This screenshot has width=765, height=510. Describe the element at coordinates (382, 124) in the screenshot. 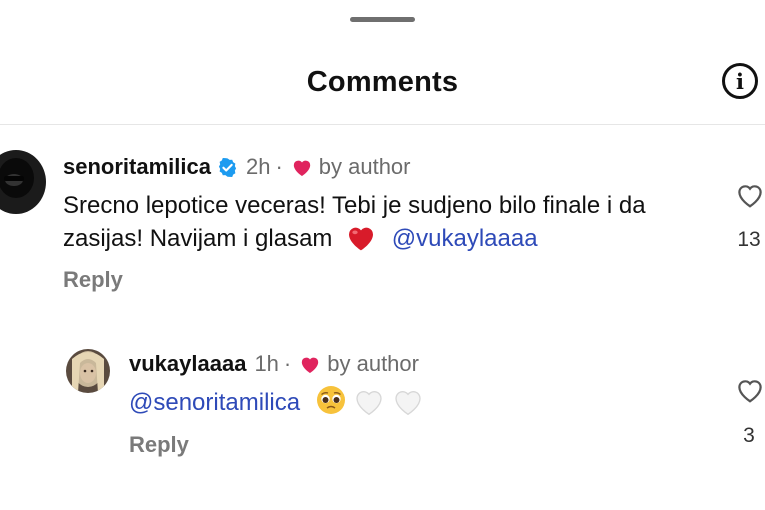

I see `header-divider` at that location.